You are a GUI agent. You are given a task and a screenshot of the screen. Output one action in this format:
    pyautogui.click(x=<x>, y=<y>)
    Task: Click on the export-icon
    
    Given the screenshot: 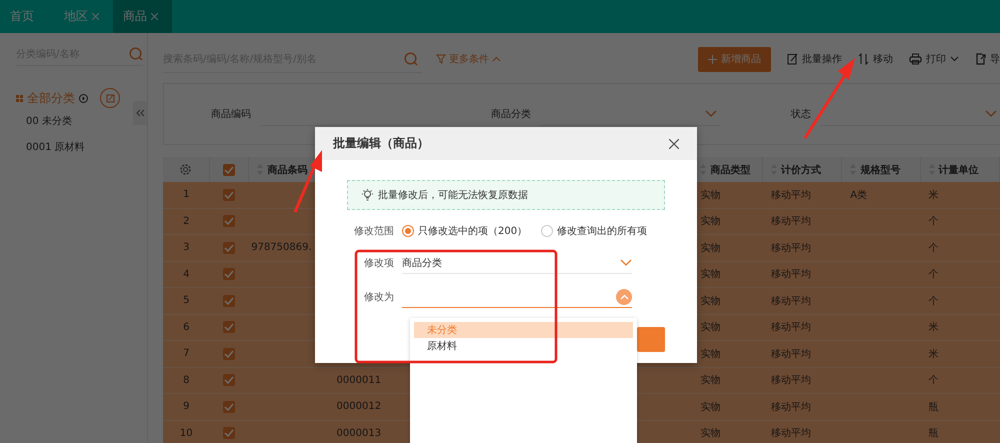 What is the action you would take?
    pyautogui.click(x=980, y=59)
    